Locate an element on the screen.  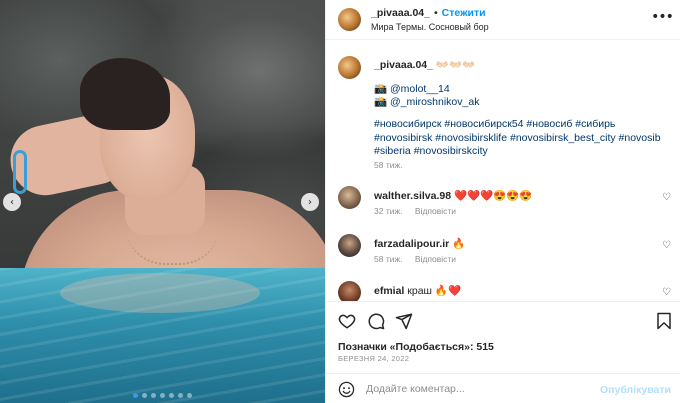
bookmark-icon is located at coordinates (664, 321).